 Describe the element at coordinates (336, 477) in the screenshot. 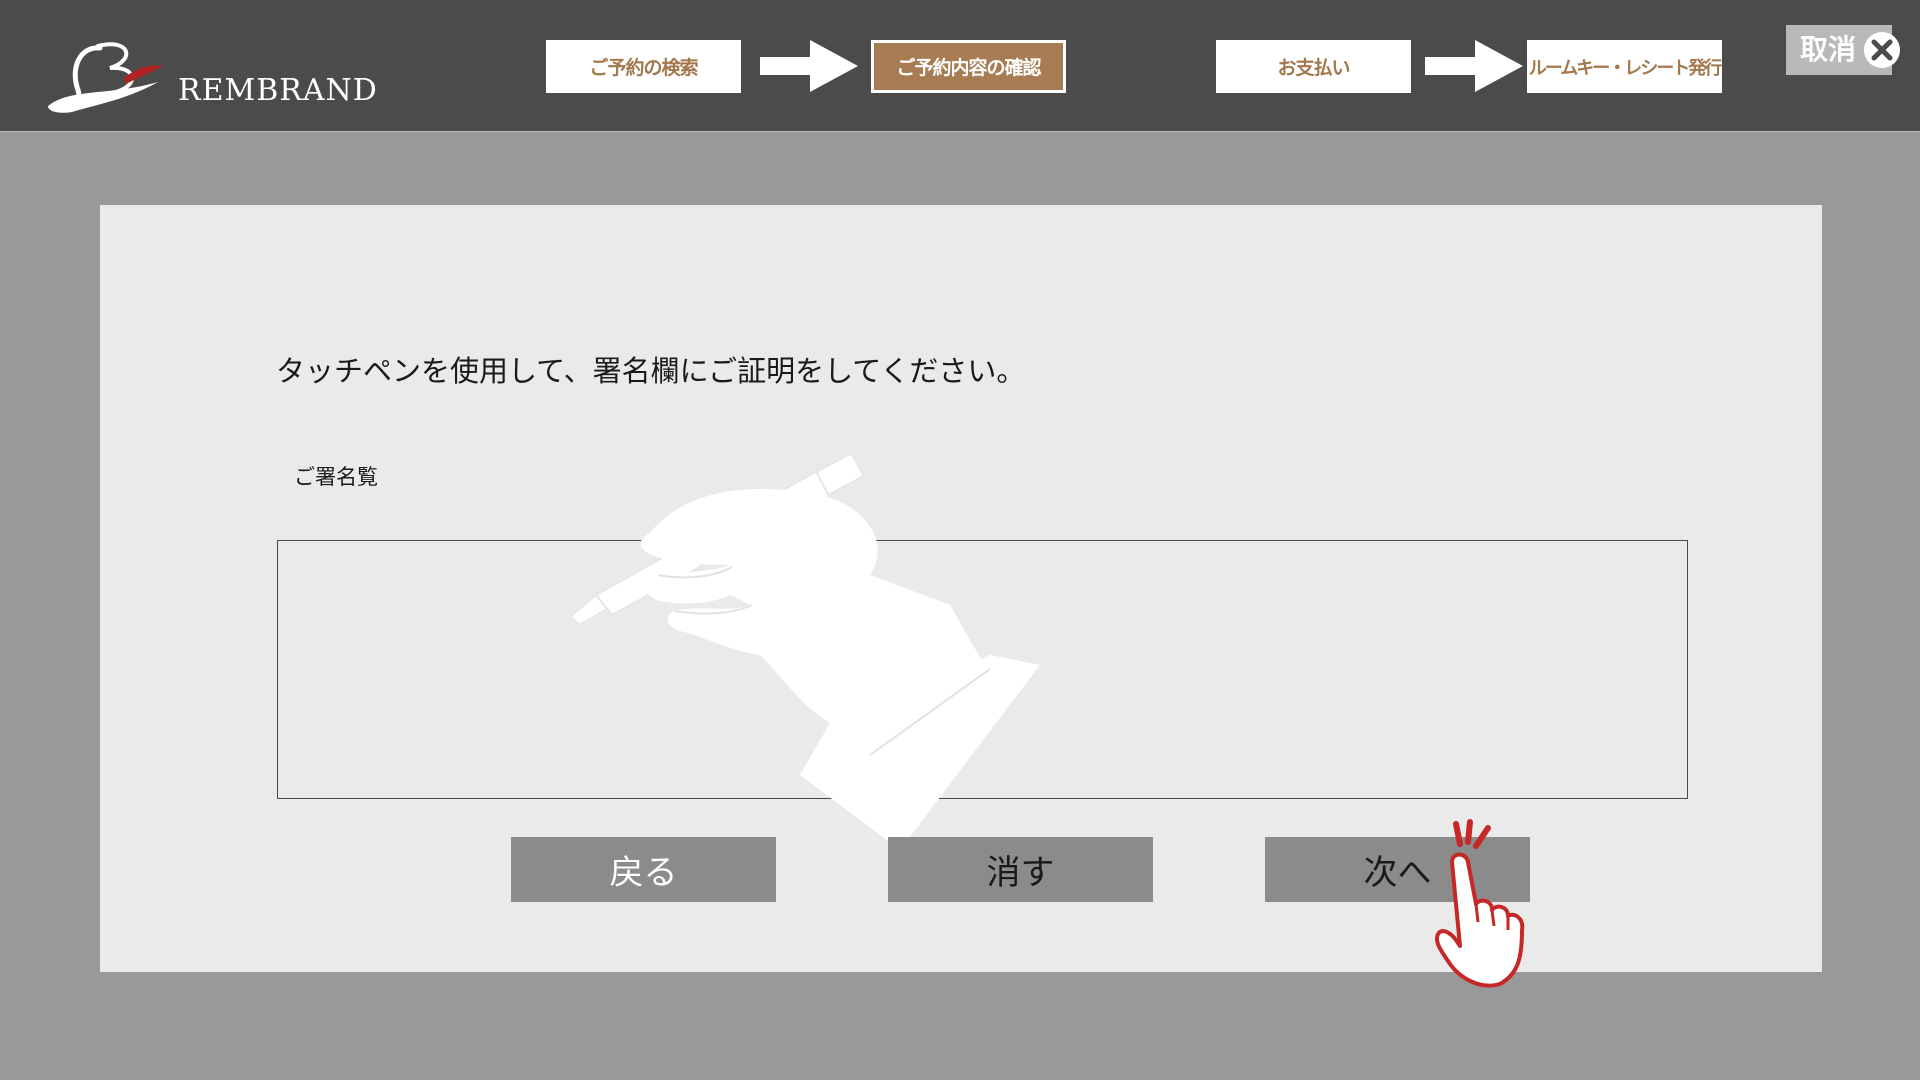

I see `signature-label: ご署名覧` at that location.